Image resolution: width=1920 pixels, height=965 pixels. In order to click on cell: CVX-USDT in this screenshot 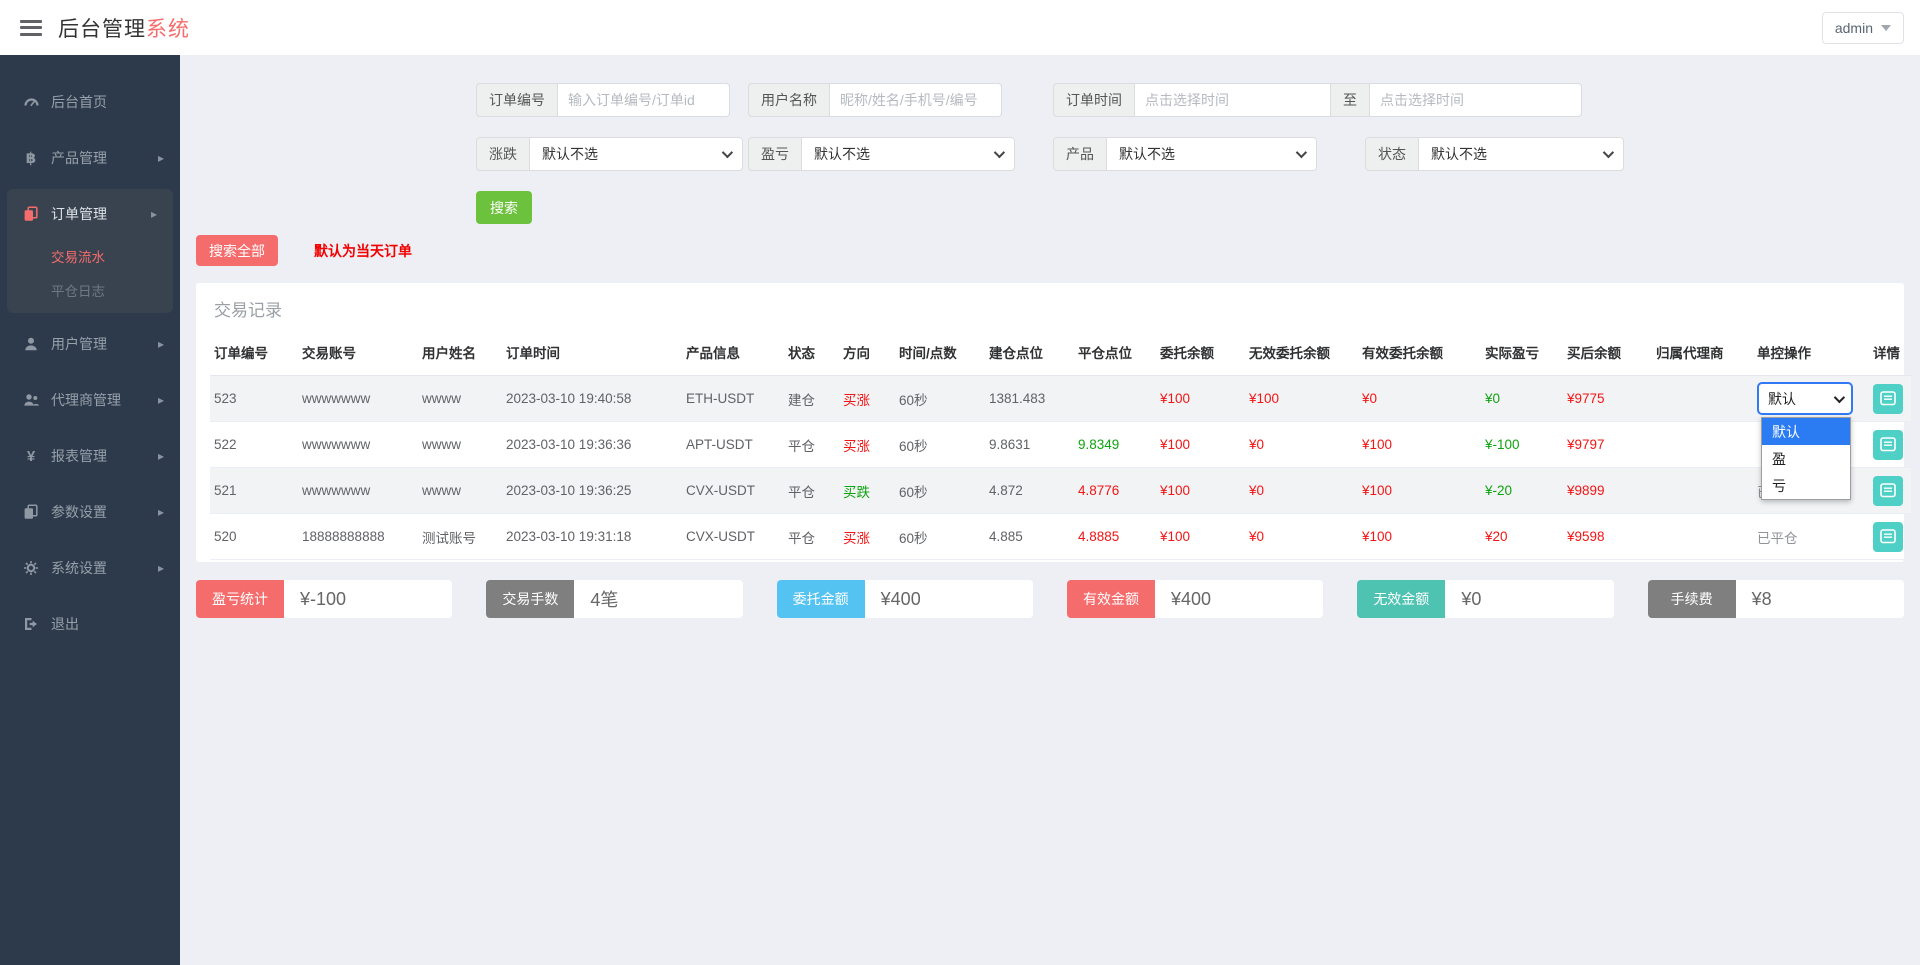, I will do `click(733, 490)`.